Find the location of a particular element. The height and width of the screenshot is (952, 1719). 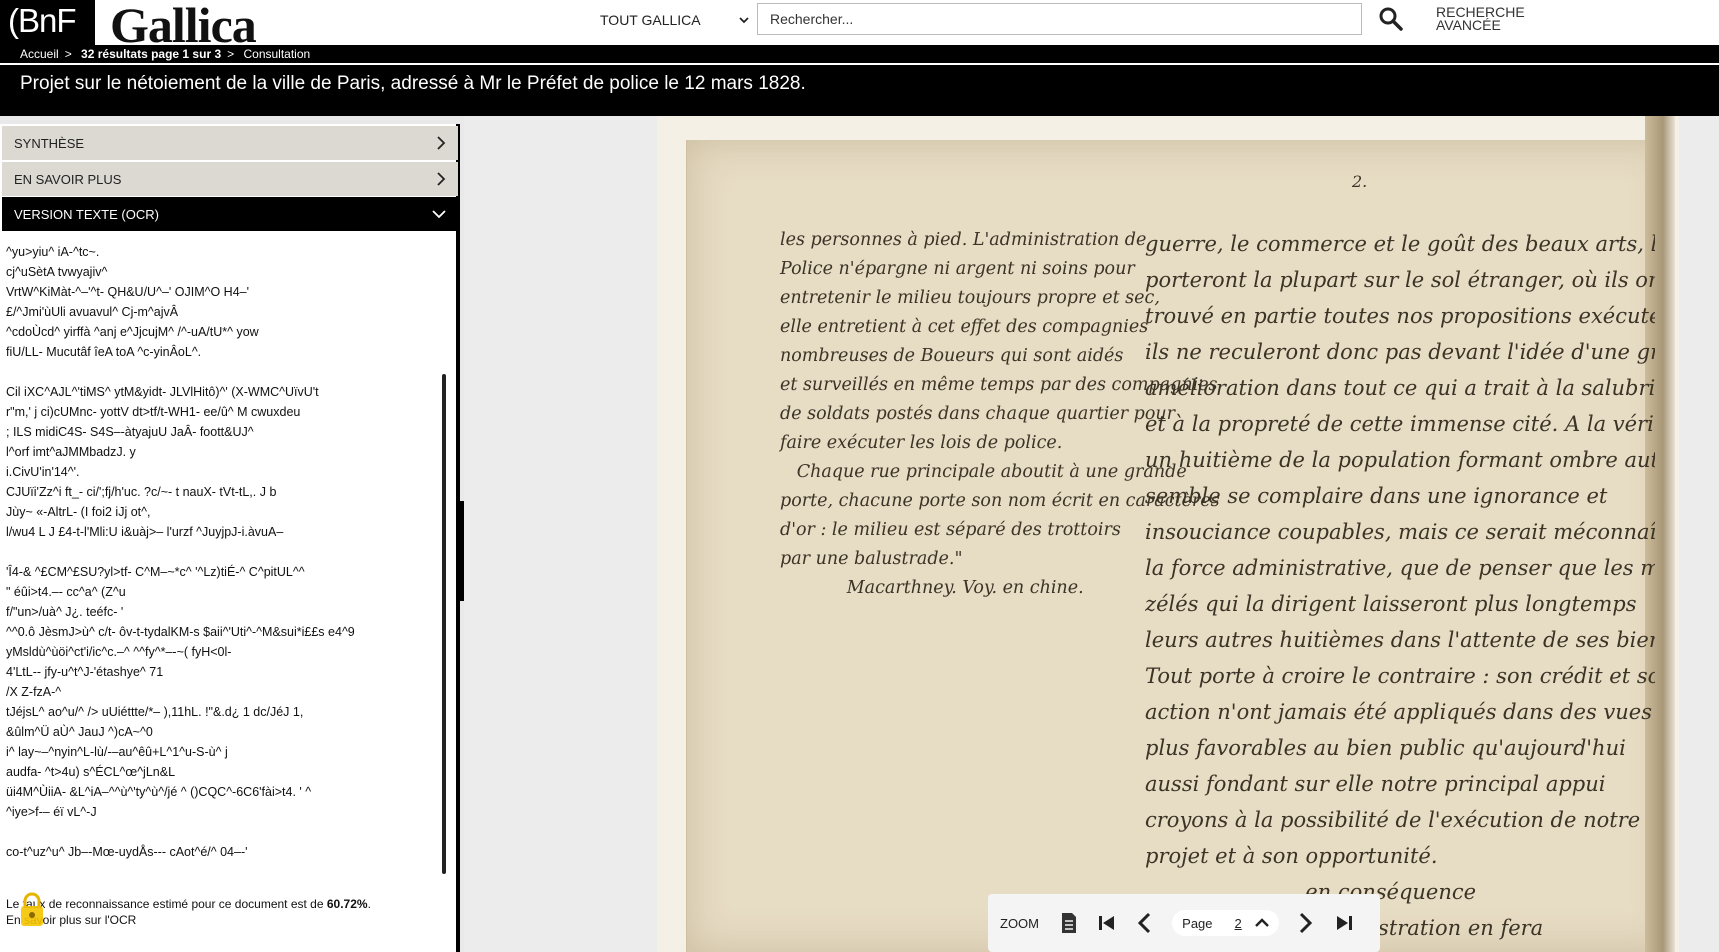

first-page-icon is located at coordinates (1106, 923).